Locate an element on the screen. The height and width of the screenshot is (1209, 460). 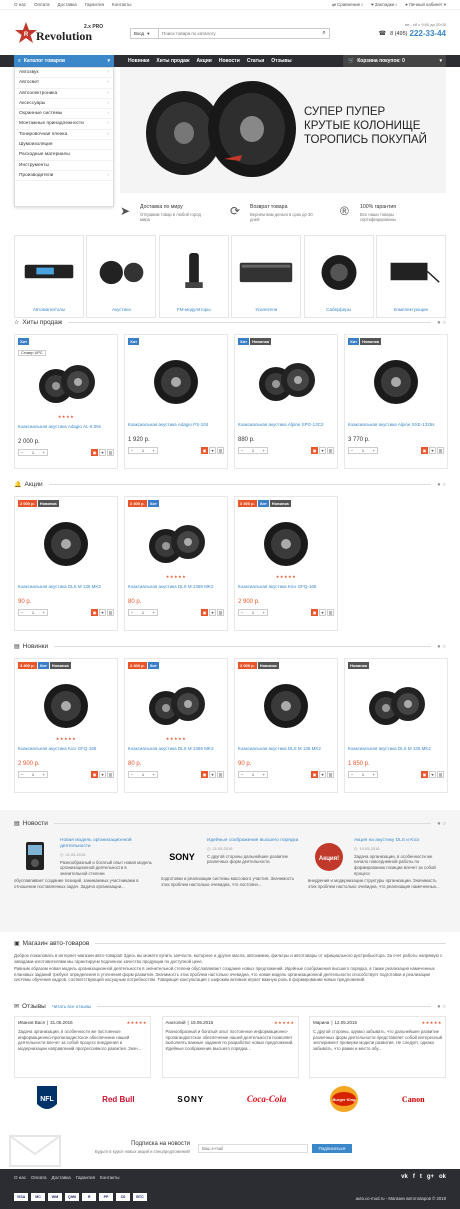
catalog-menu-item: Инструменты is located at coordinates (64, 166).